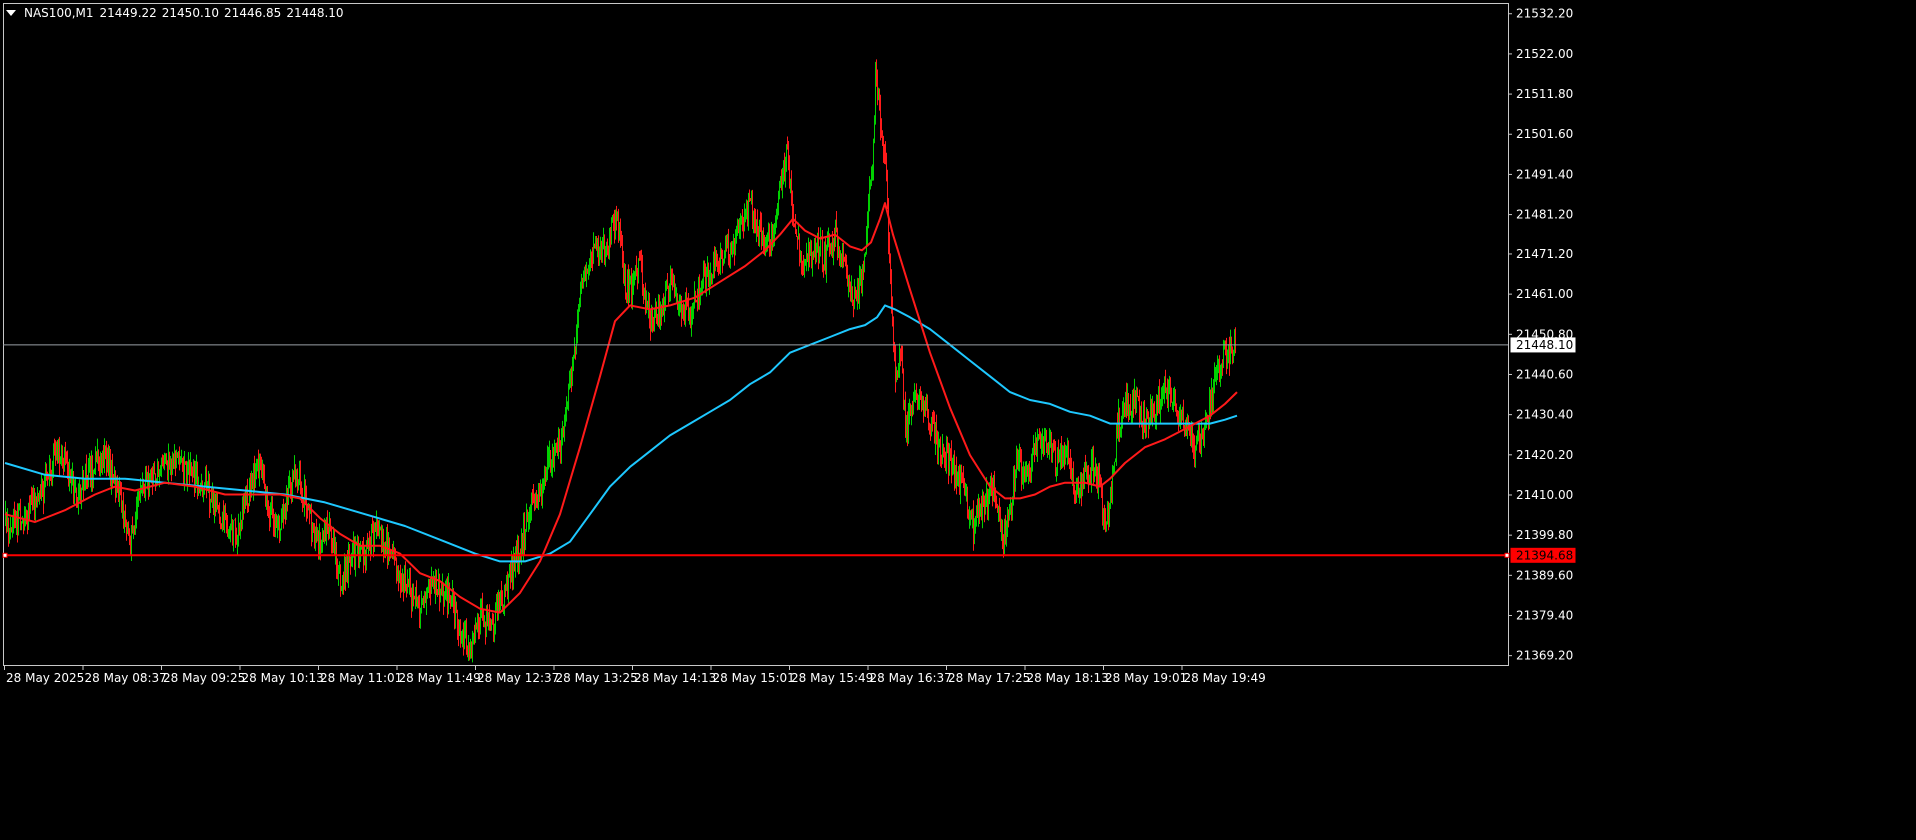 Image resolution: width=1916 pixels, height=840 pixels. Describe the element at coordinates (1544, 656) in the screenshot. I see `price-tick-label: 21369.20` at that location.